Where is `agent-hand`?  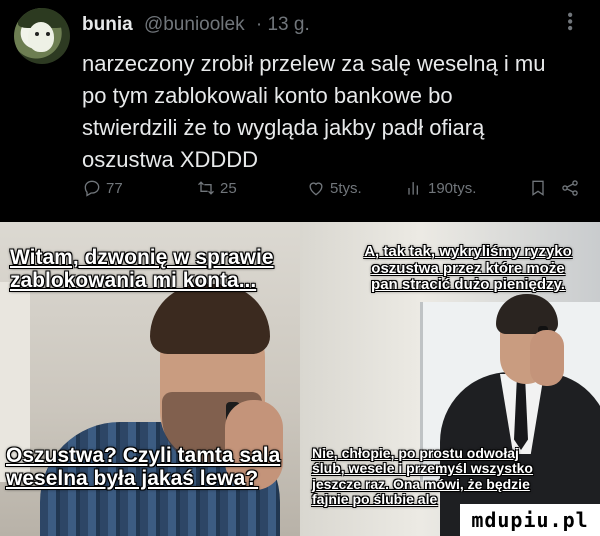 agent-hand is located at coordinates (547, 358).